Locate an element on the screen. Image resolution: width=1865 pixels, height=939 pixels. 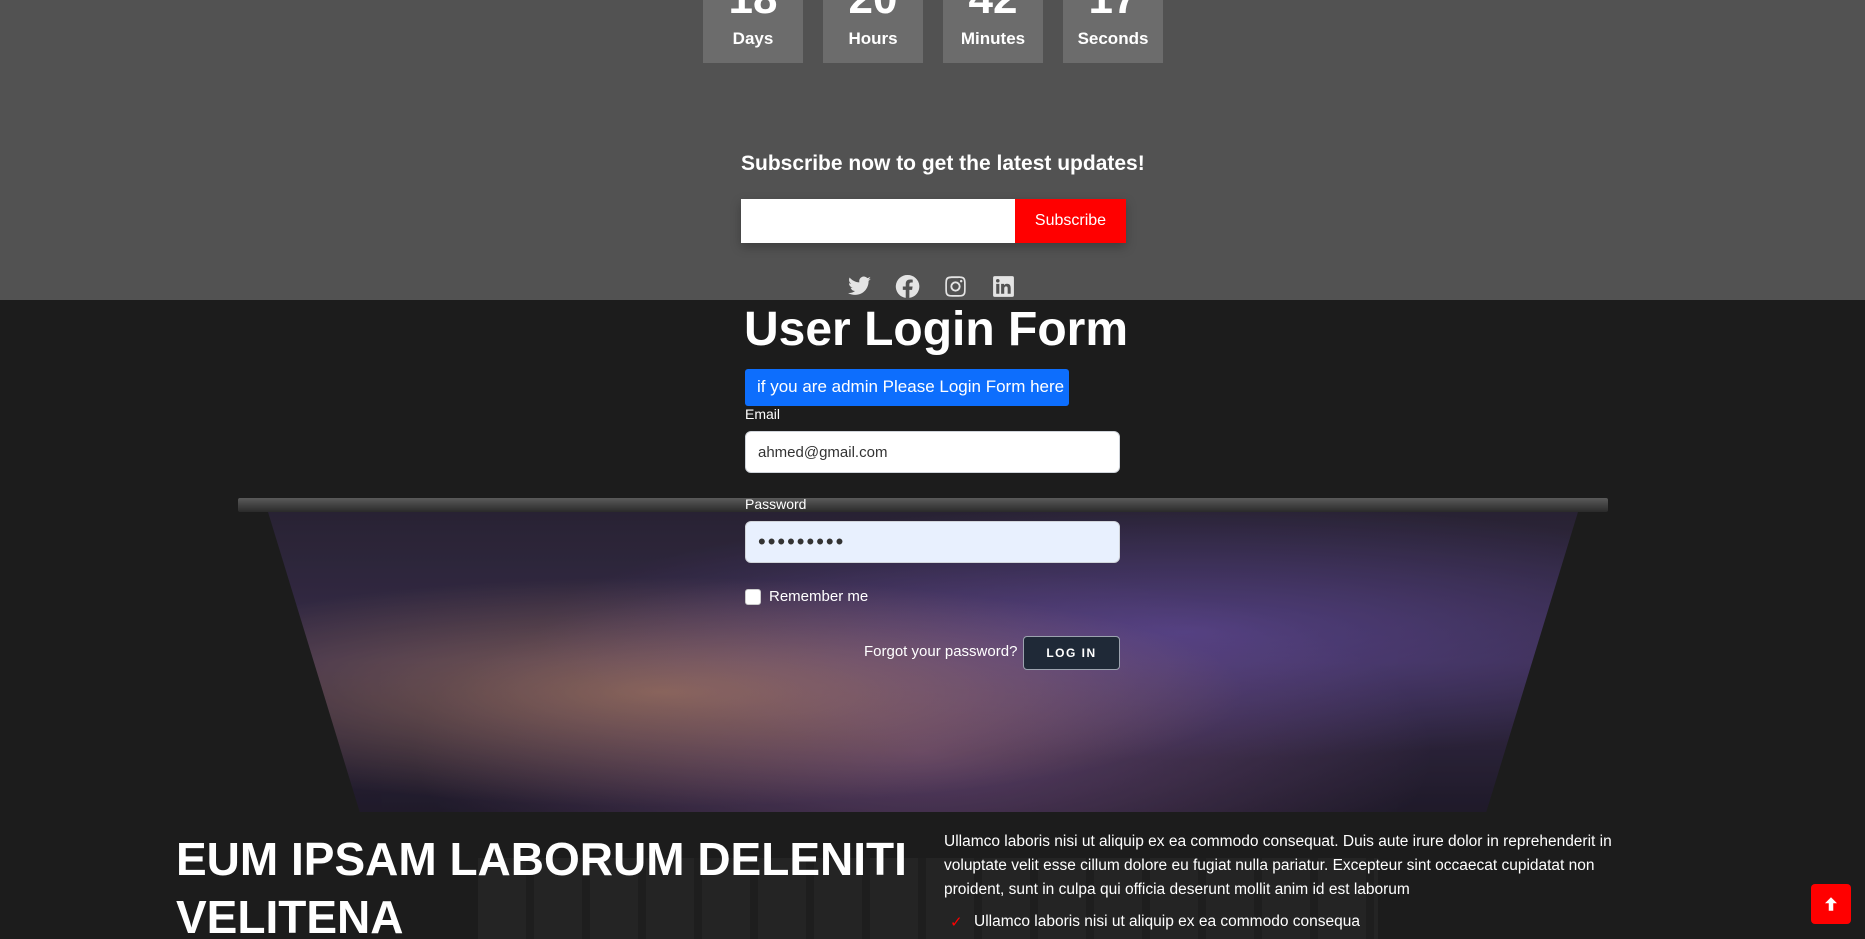
forgot-password-link: Forgot your password? is located at coordinates (940, 651).